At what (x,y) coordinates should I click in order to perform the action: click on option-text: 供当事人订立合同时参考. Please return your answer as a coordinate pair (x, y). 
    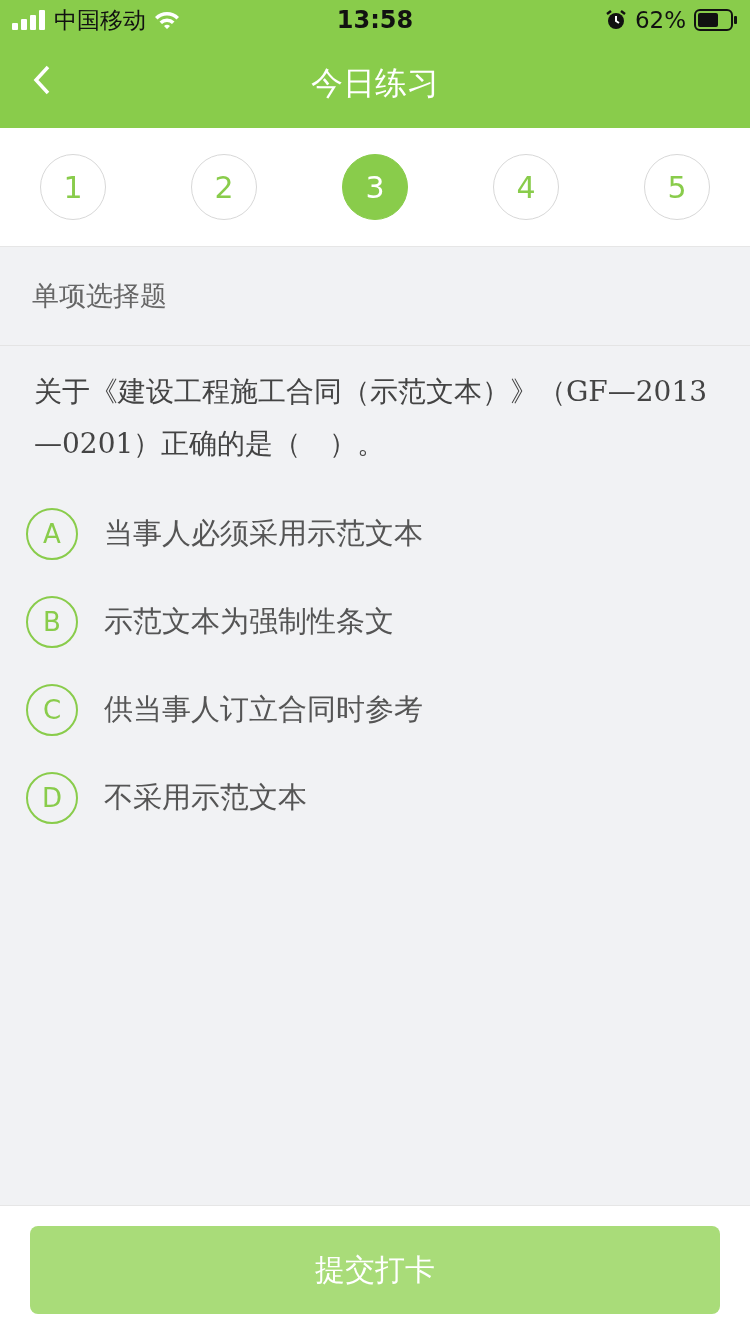
    Looking at the image, I should click on (263, 710).